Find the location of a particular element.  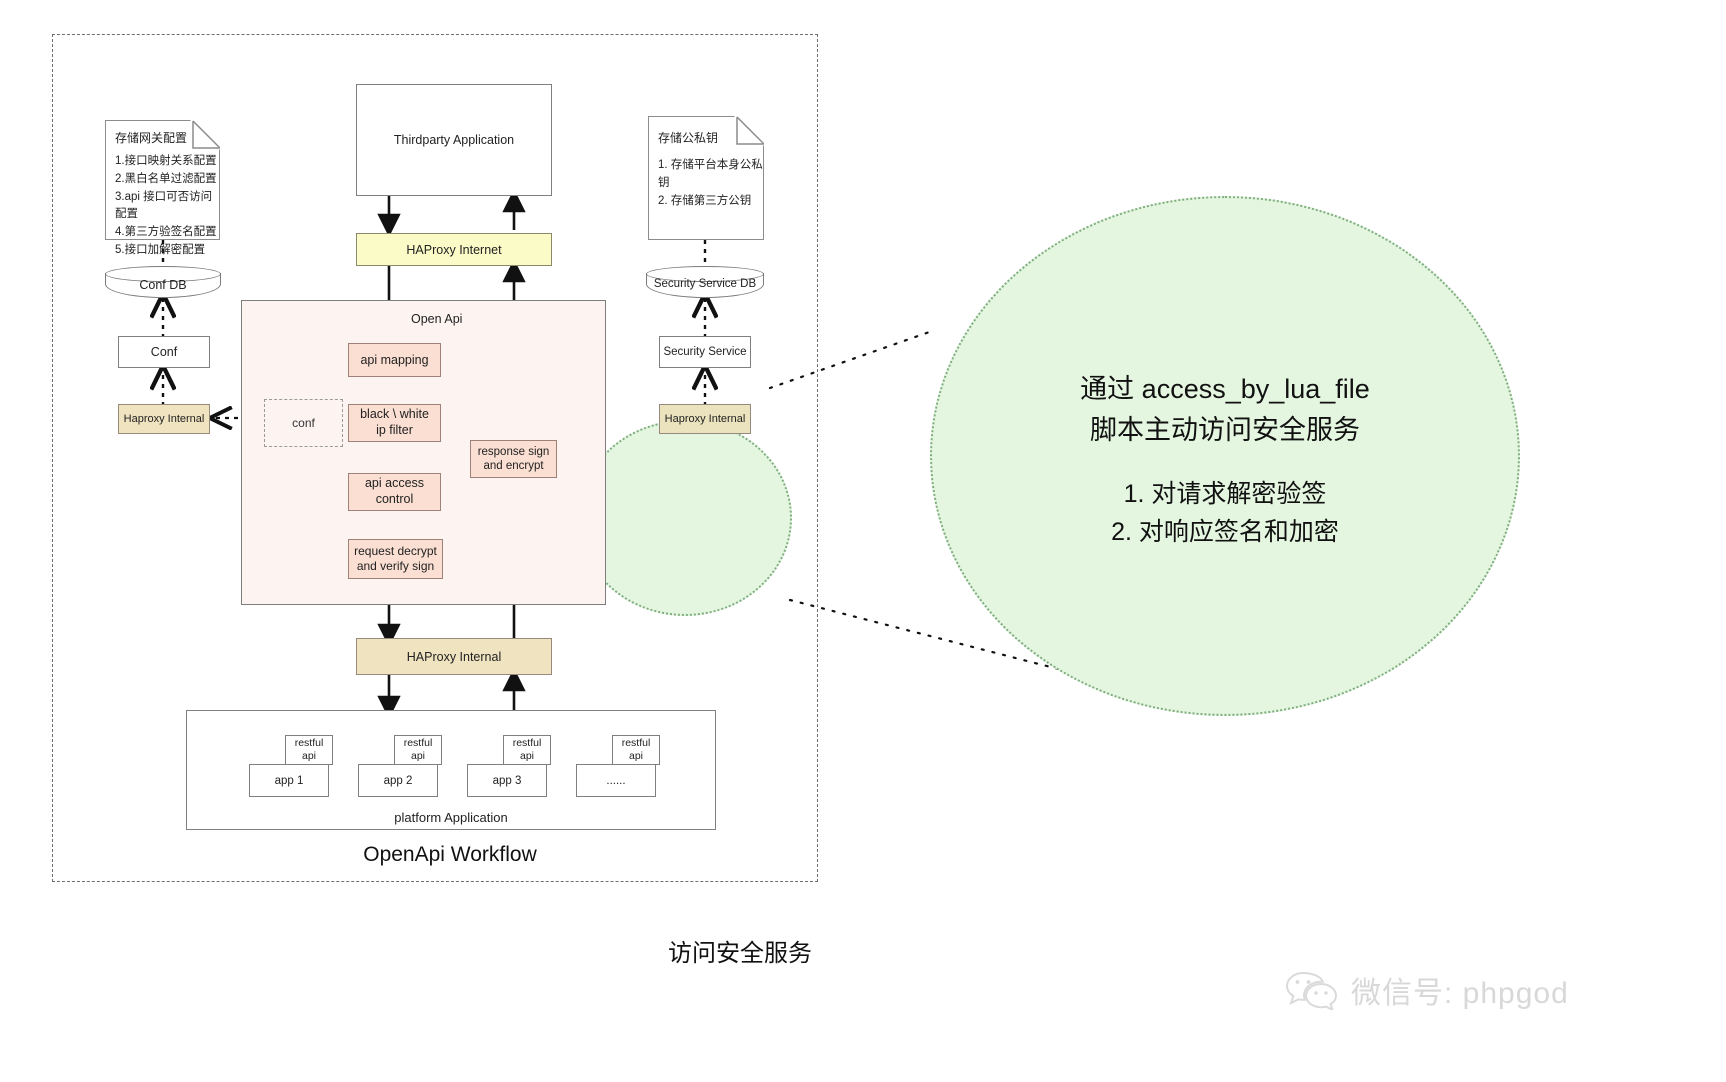

haproxy-internal-bottom-box: HAProxy Internal is located at coordinates (454, 656).